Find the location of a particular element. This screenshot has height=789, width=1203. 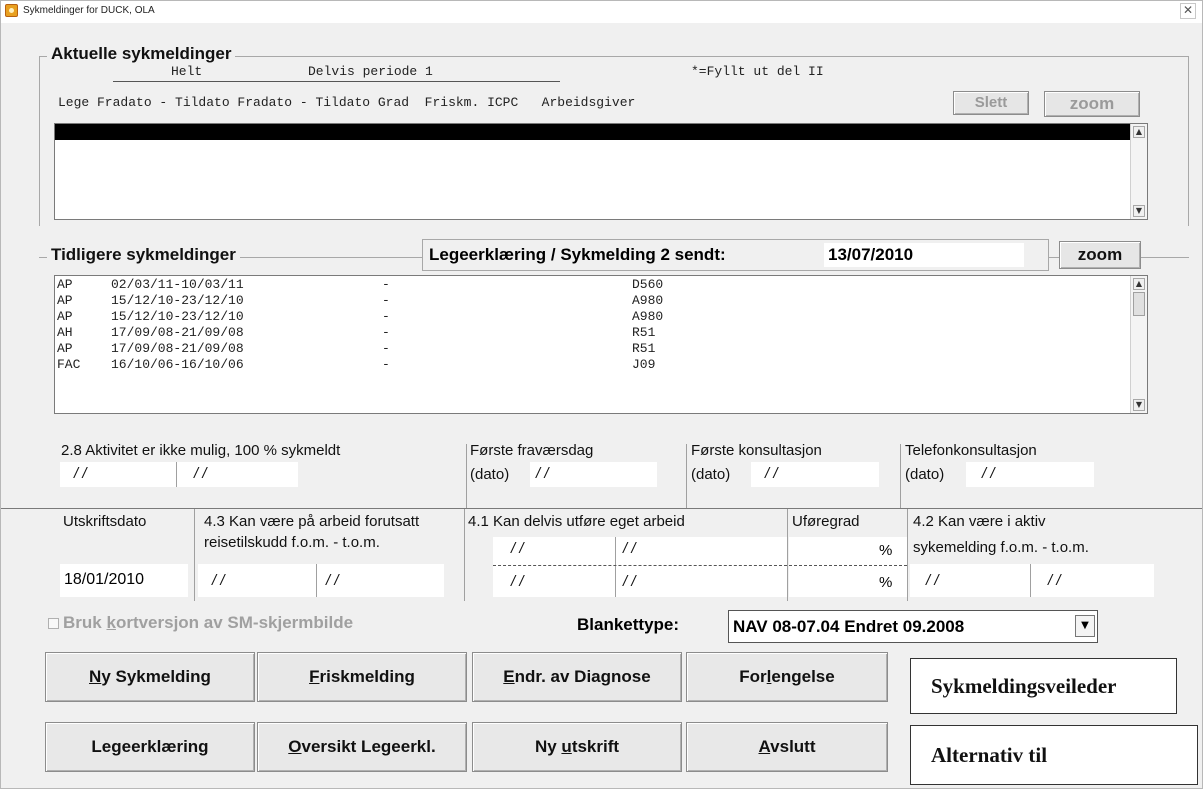

delvis-41-field: / / / / / / / / is located at coordinates (640, 567).